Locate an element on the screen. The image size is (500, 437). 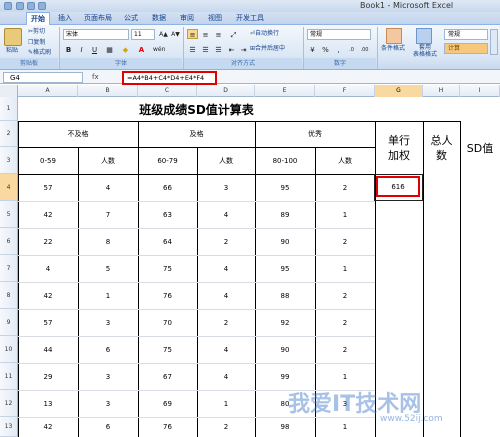
cell-e6: 90 is located at coordinates (285, 241).